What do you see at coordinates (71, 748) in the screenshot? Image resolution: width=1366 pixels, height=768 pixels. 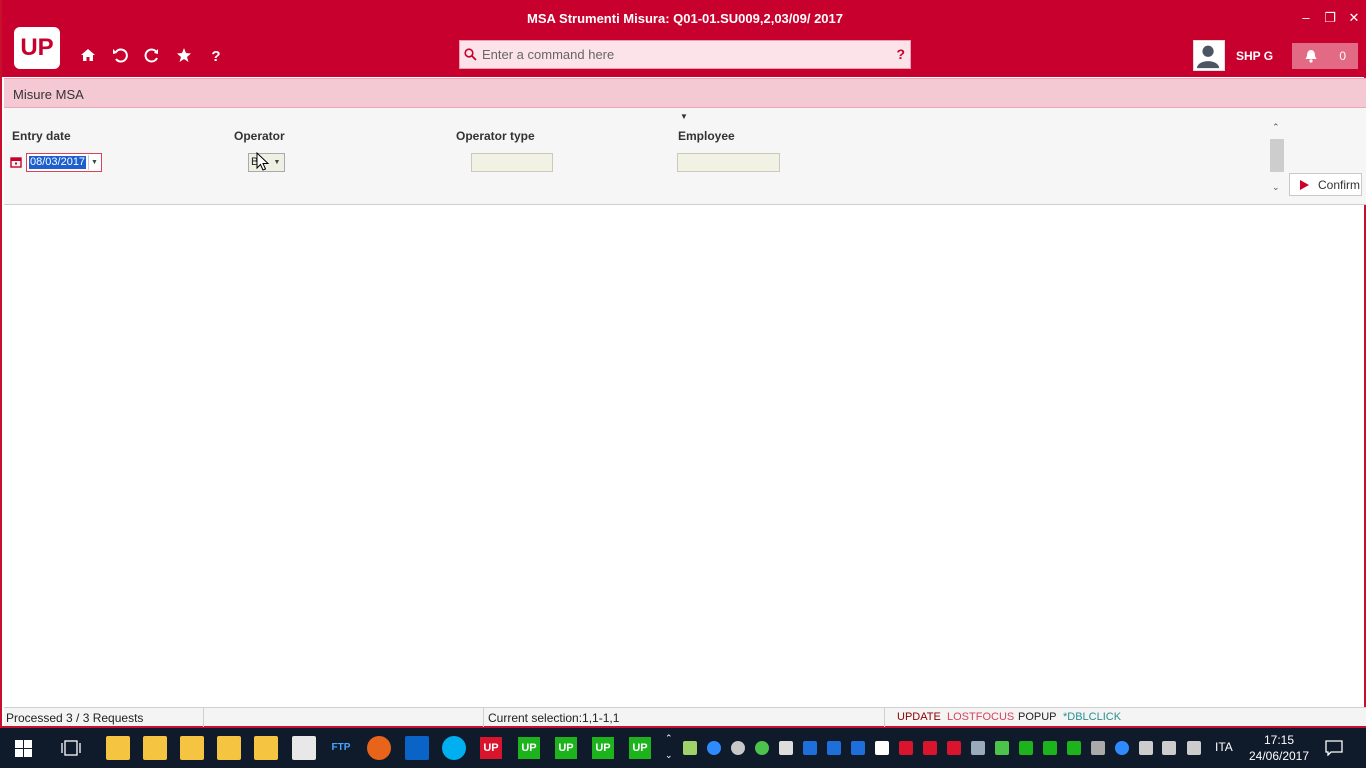 I see `task-view-icon` at bounding box center [71, 748].